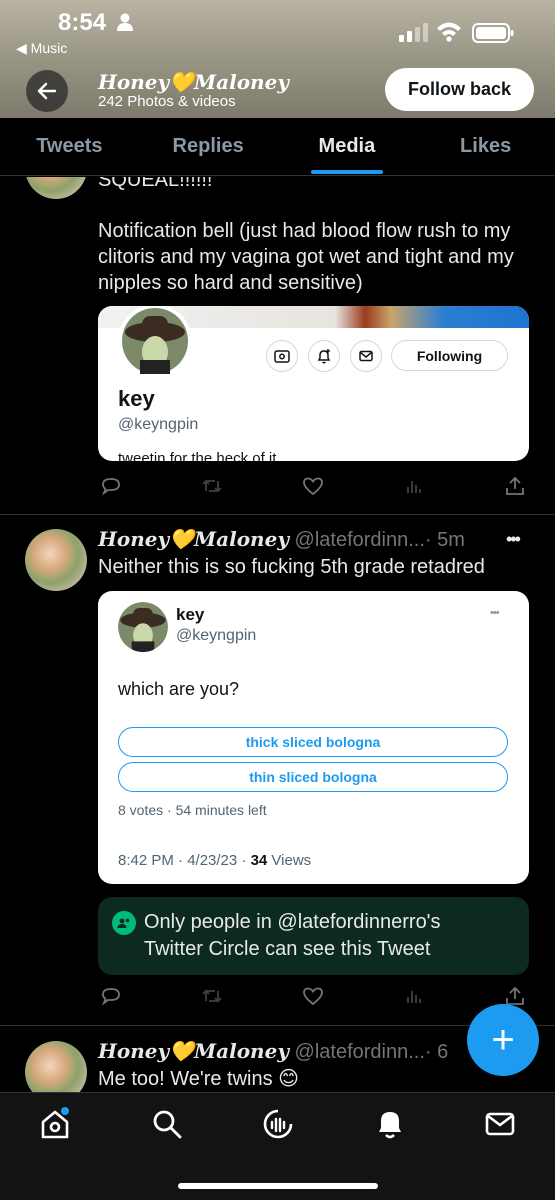 The image size is (555, 1200). I want to click on tweet-header: Honey💛Maloney @latefordinn...· 6, so click(273, 1051).